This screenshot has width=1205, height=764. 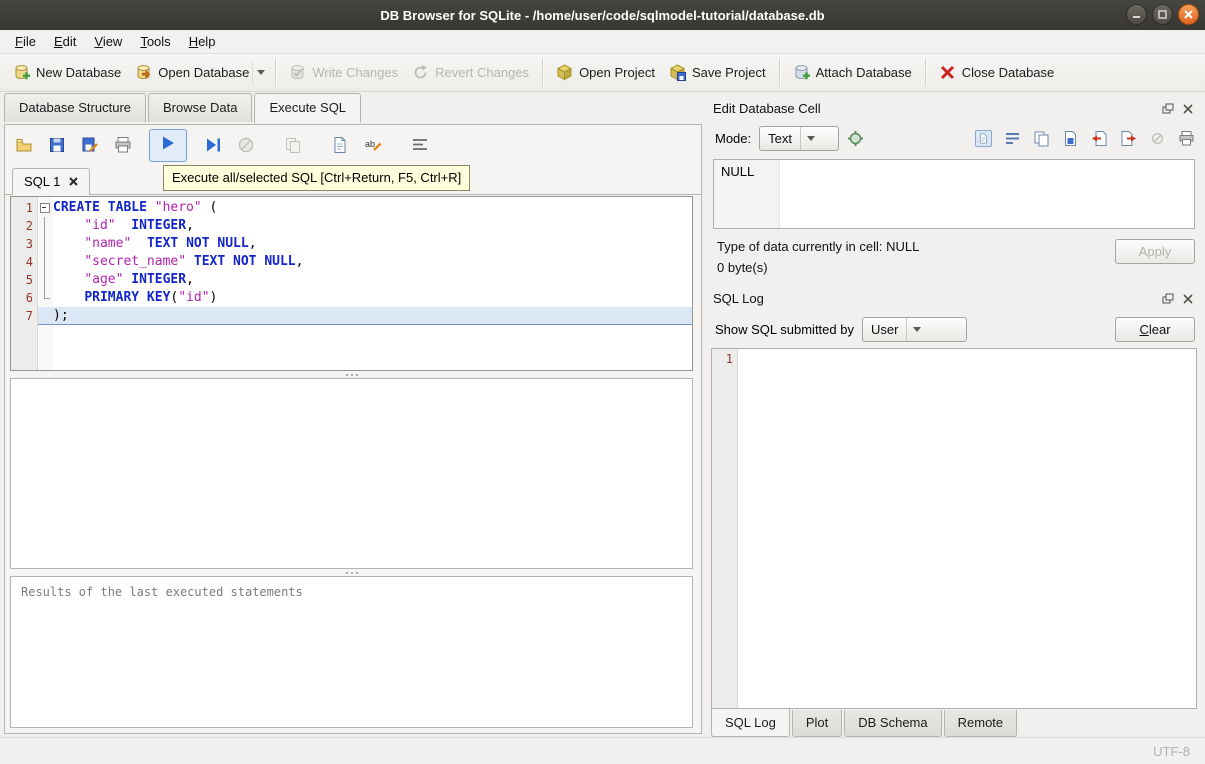 I want to click on attach-database-button: Attach Database, so click(x=852, y=72).